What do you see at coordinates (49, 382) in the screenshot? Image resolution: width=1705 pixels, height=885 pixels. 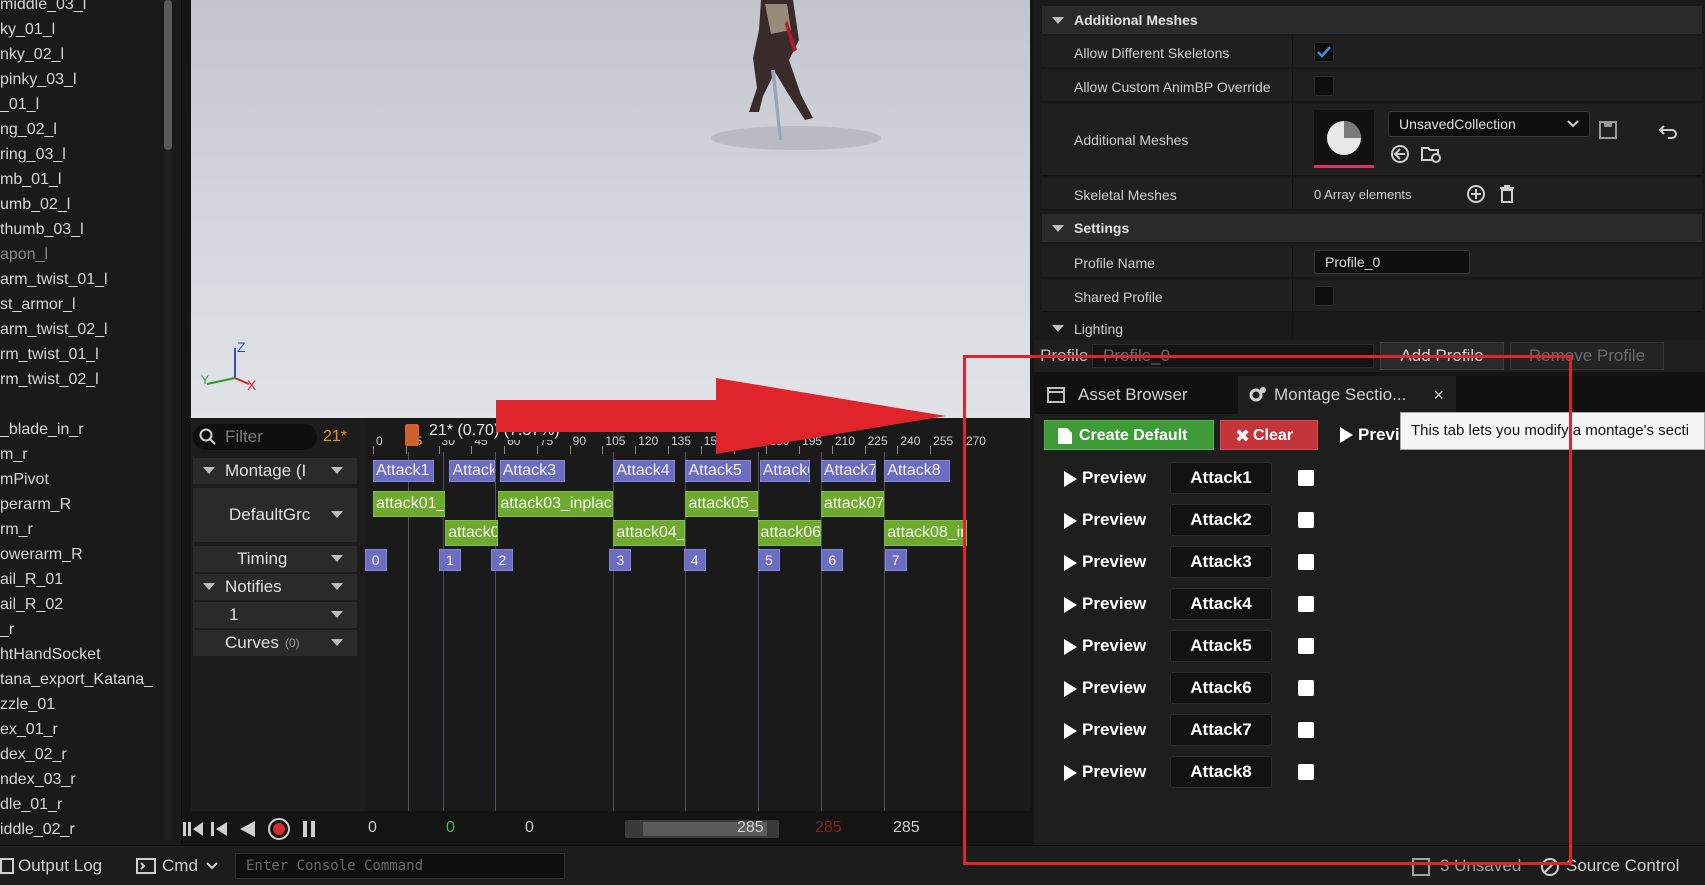 I see `tree-item: rm_twist_02_l` at bounding box center [49, 382].